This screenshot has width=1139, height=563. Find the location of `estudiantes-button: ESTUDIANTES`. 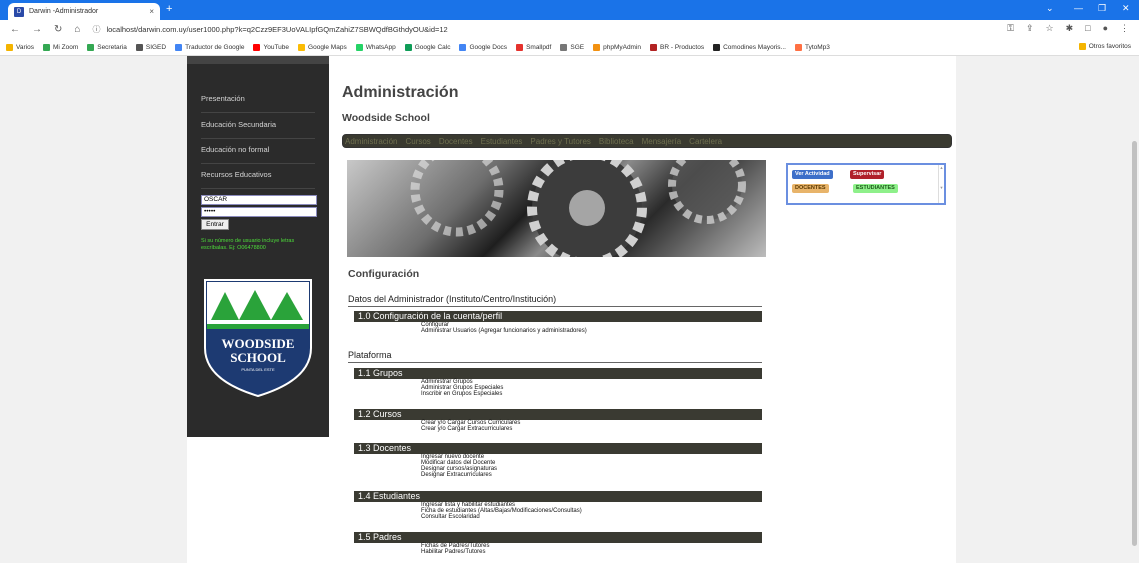

estudiantes-button: ESTUDIANTES is located at coordinates (875, 188).